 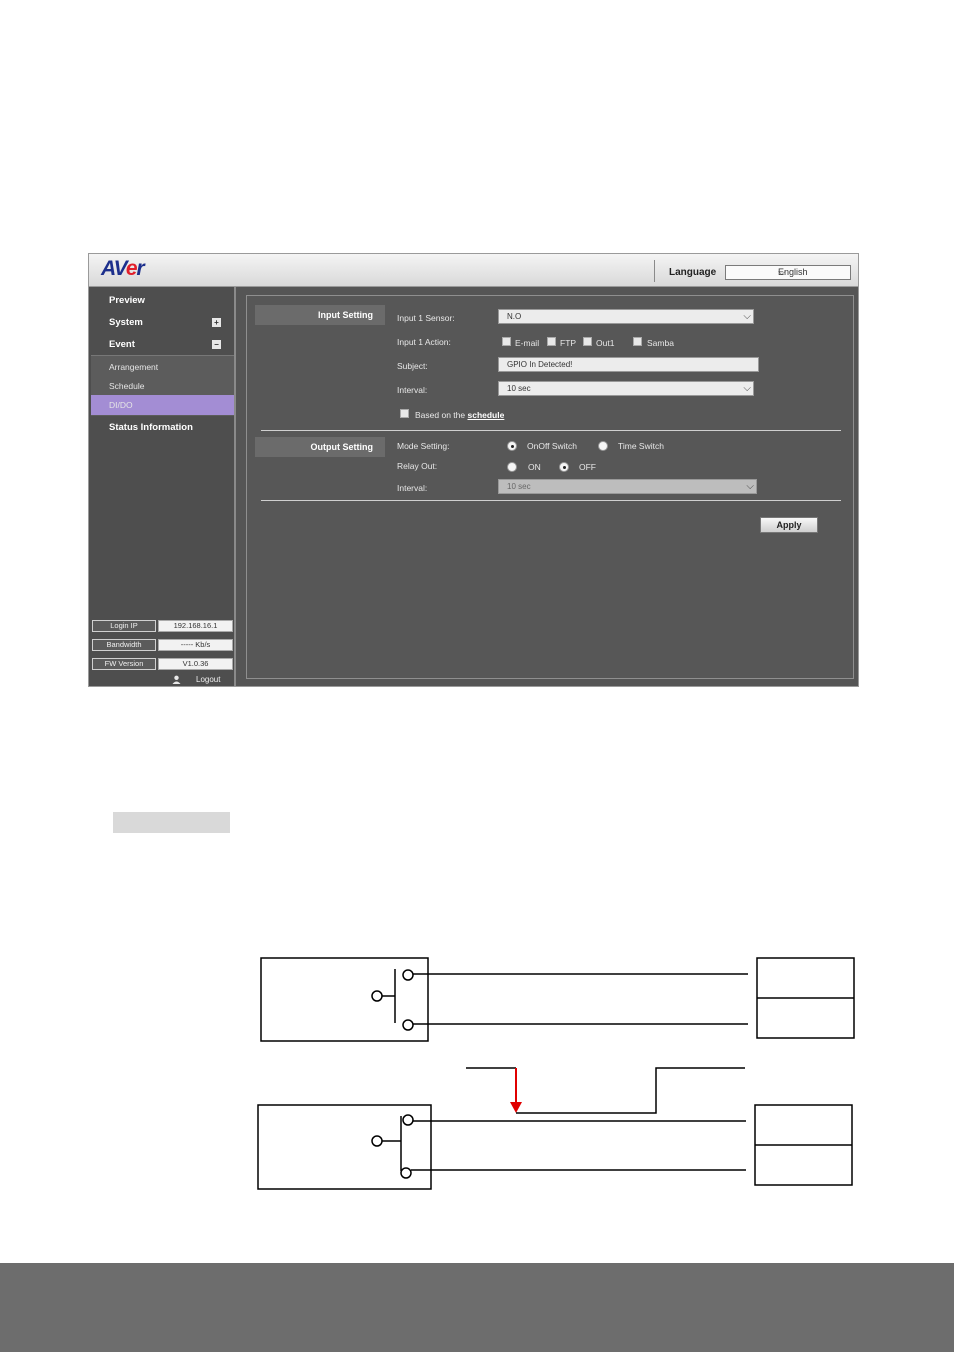 What do you see at coordinates (208, 679) in the screenshot?
I see `logout-link: Logout` at bounding box center [208, 679].